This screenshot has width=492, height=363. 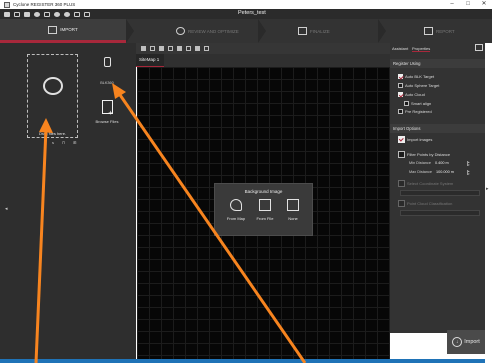 I want to click on tools-icon, so click(x=206, y=48).